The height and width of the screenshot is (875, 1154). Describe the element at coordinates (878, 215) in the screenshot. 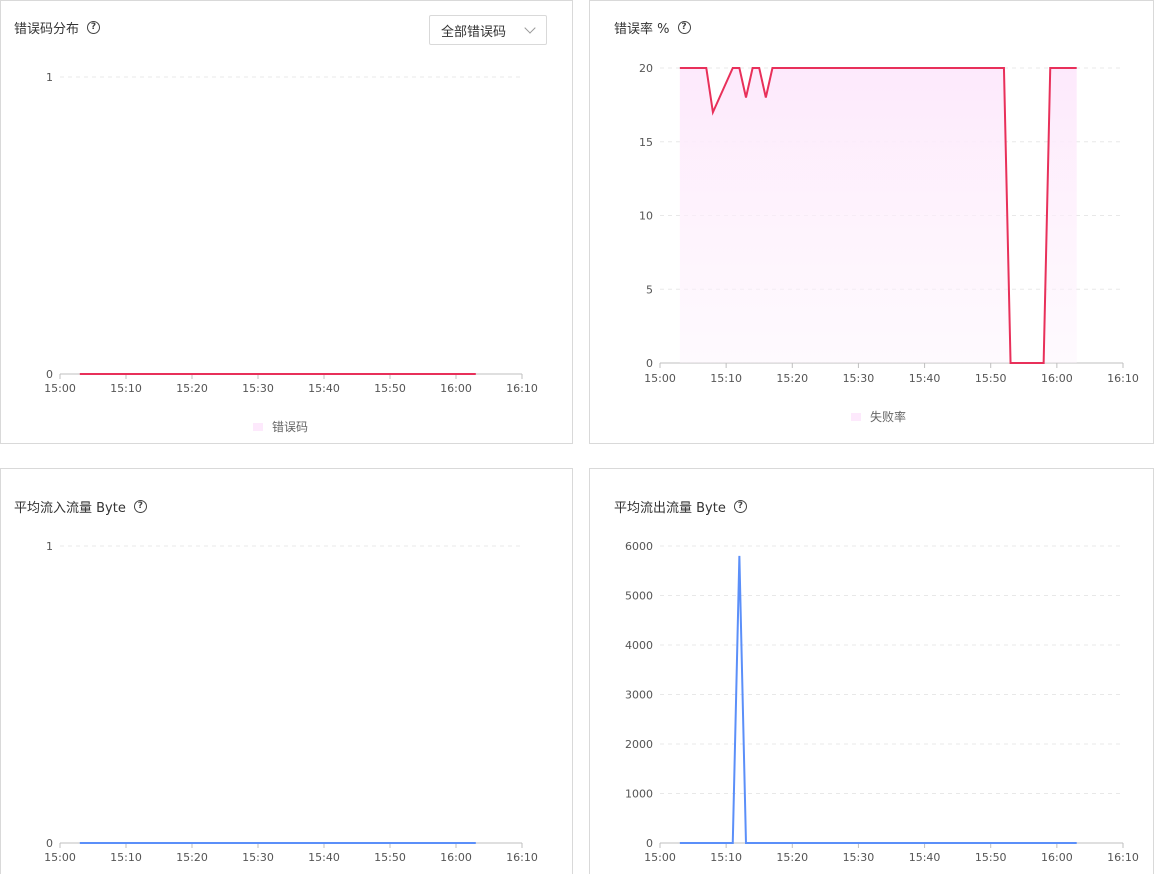

I see `series-area-fill` at that location.